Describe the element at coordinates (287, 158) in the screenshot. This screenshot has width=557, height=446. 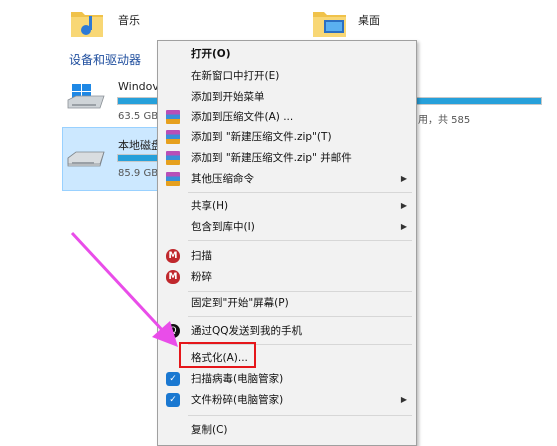
I see `menu-item-add-to-zip-email: 添加到 "新建压缩文件.zip" 并邮件` at that location.